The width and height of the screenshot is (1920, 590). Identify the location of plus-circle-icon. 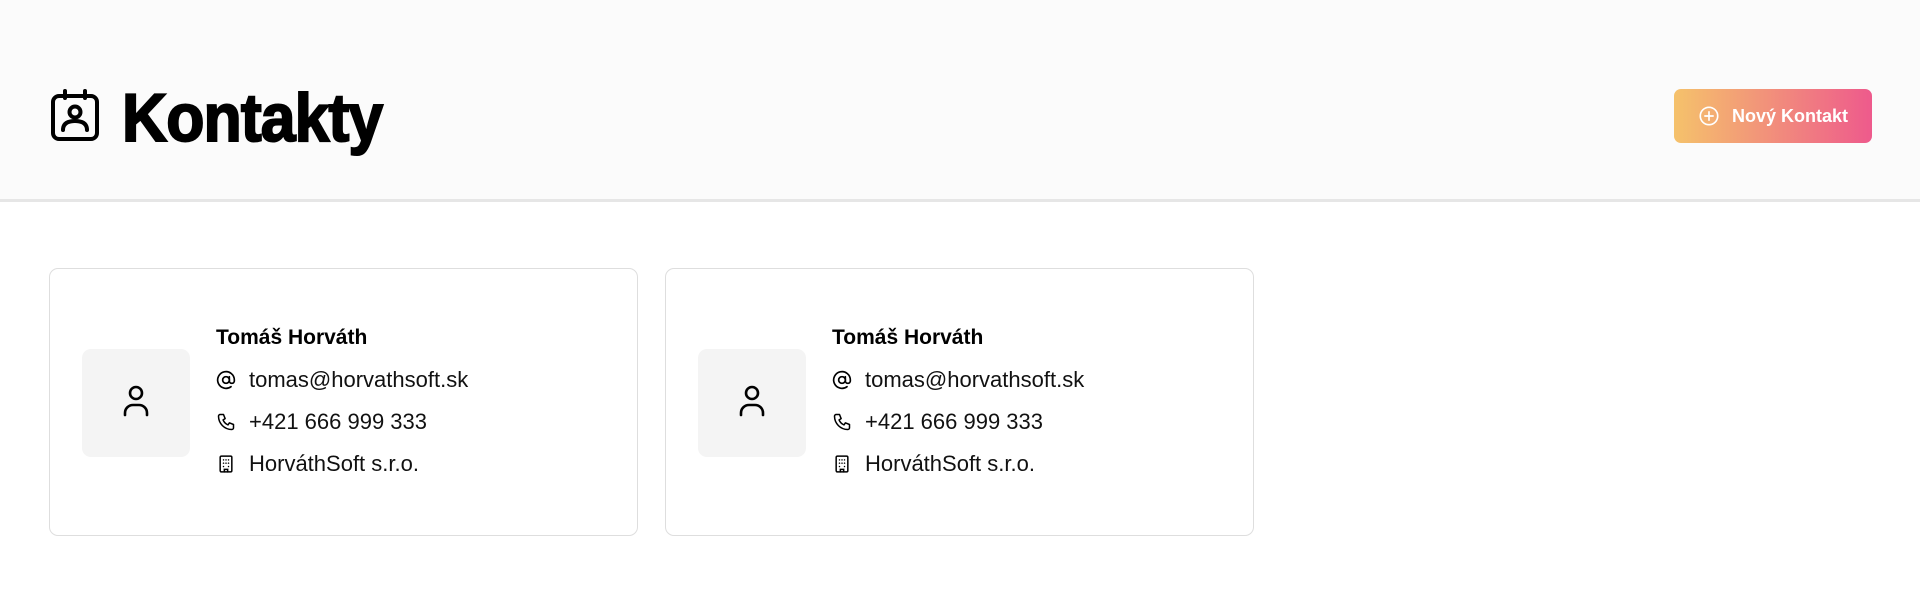
(1709, 116).